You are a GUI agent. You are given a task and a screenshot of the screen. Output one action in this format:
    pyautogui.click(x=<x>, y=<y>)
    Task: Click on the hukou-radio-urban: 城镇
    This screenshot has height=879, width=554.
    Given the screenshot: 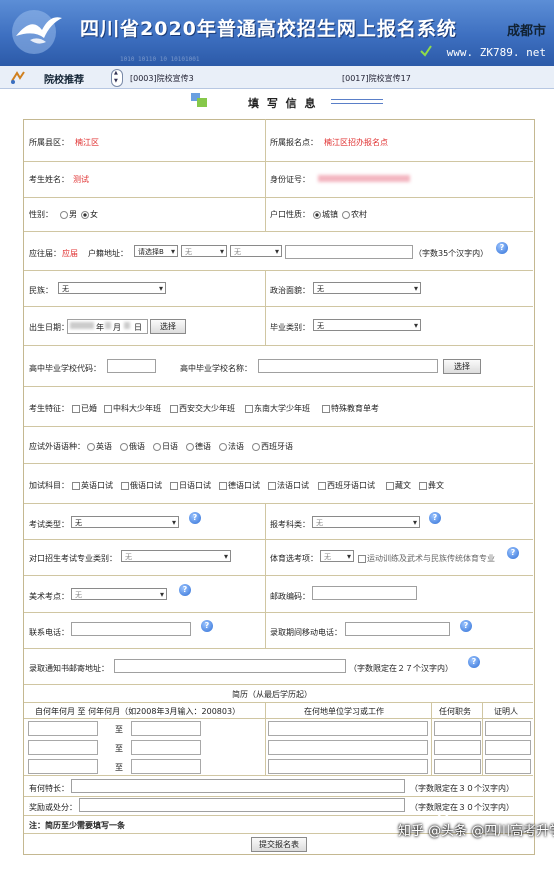 What is the action you would take?
    pyautogui.click(x=325, y=214)
    